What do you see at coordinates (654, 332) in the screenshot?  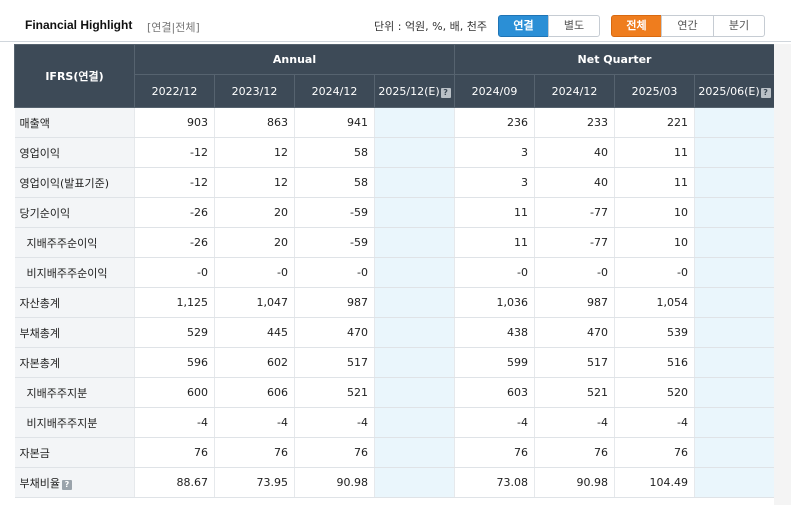 I see `table-cell: 539` at bounding box center [654, 332].